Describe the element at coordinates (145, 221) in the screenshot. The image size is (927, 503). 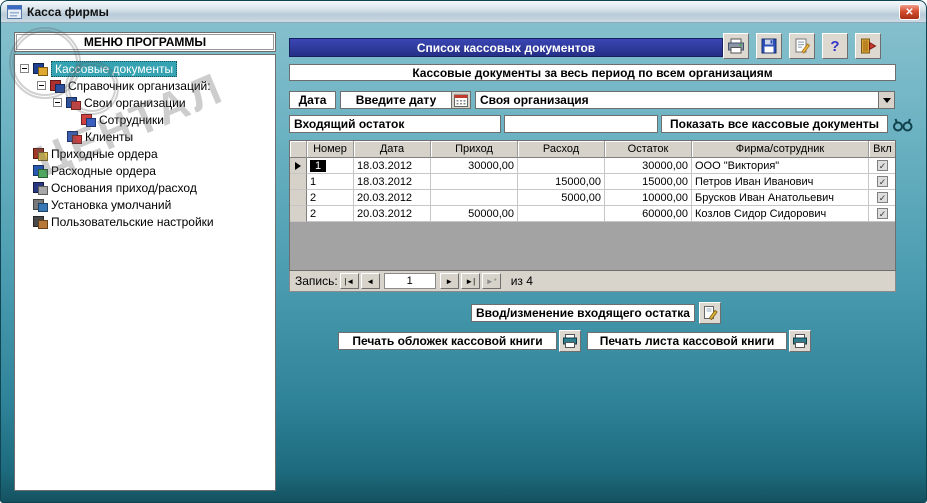
I see `tree-item-user-settings: Пользовательские настройки` at that location.